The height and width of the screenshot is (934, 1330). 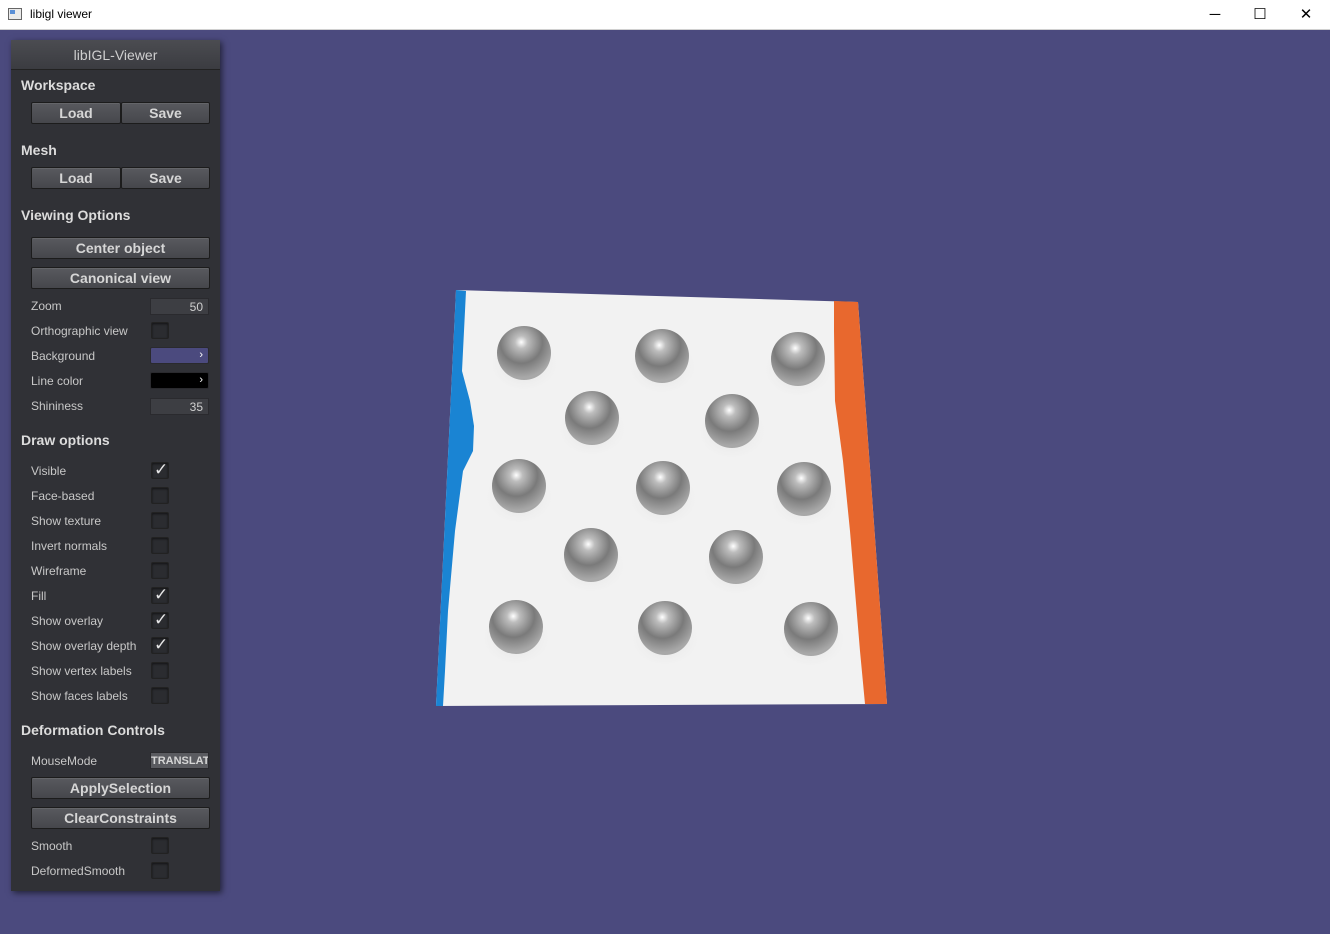 What do you see at coordinates (76, 178) in the screenshot?
I see `mesh-load-button: Load` at bounding box center [76, 178].